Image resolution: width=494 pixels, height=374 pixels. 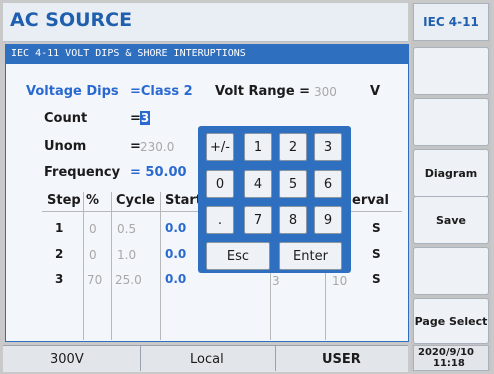 What do you see at coordinates (449, 363) in the screenshot?
I see `status-time: 11:18` at bounding box center [449, 363].